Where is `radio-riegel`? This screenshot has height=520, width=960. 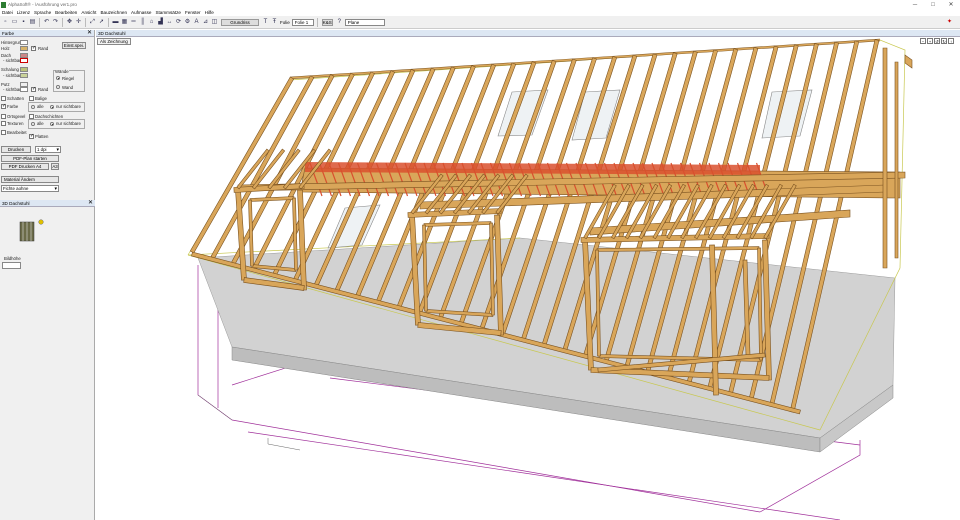
radio-riegel is located at coordinates (58, 78).